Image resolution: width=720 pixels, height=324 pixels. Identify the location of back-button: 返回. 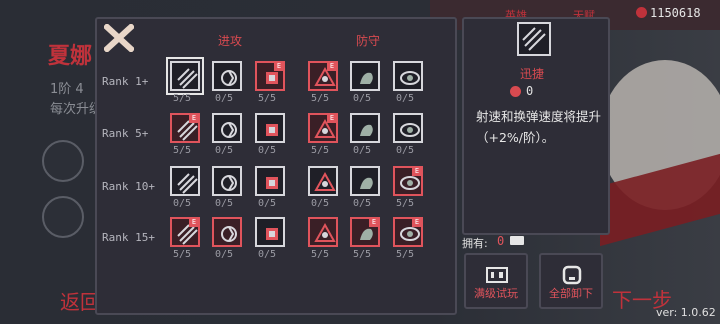
(80, 300).